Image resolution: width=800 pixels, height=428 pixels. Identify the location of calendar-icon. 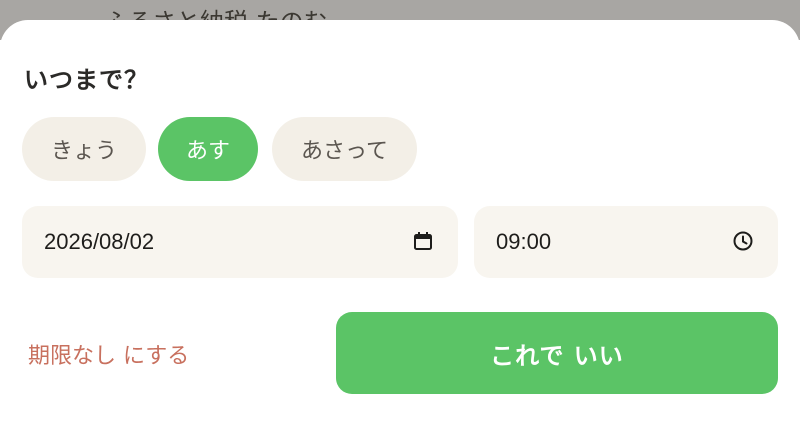
(423, 241).